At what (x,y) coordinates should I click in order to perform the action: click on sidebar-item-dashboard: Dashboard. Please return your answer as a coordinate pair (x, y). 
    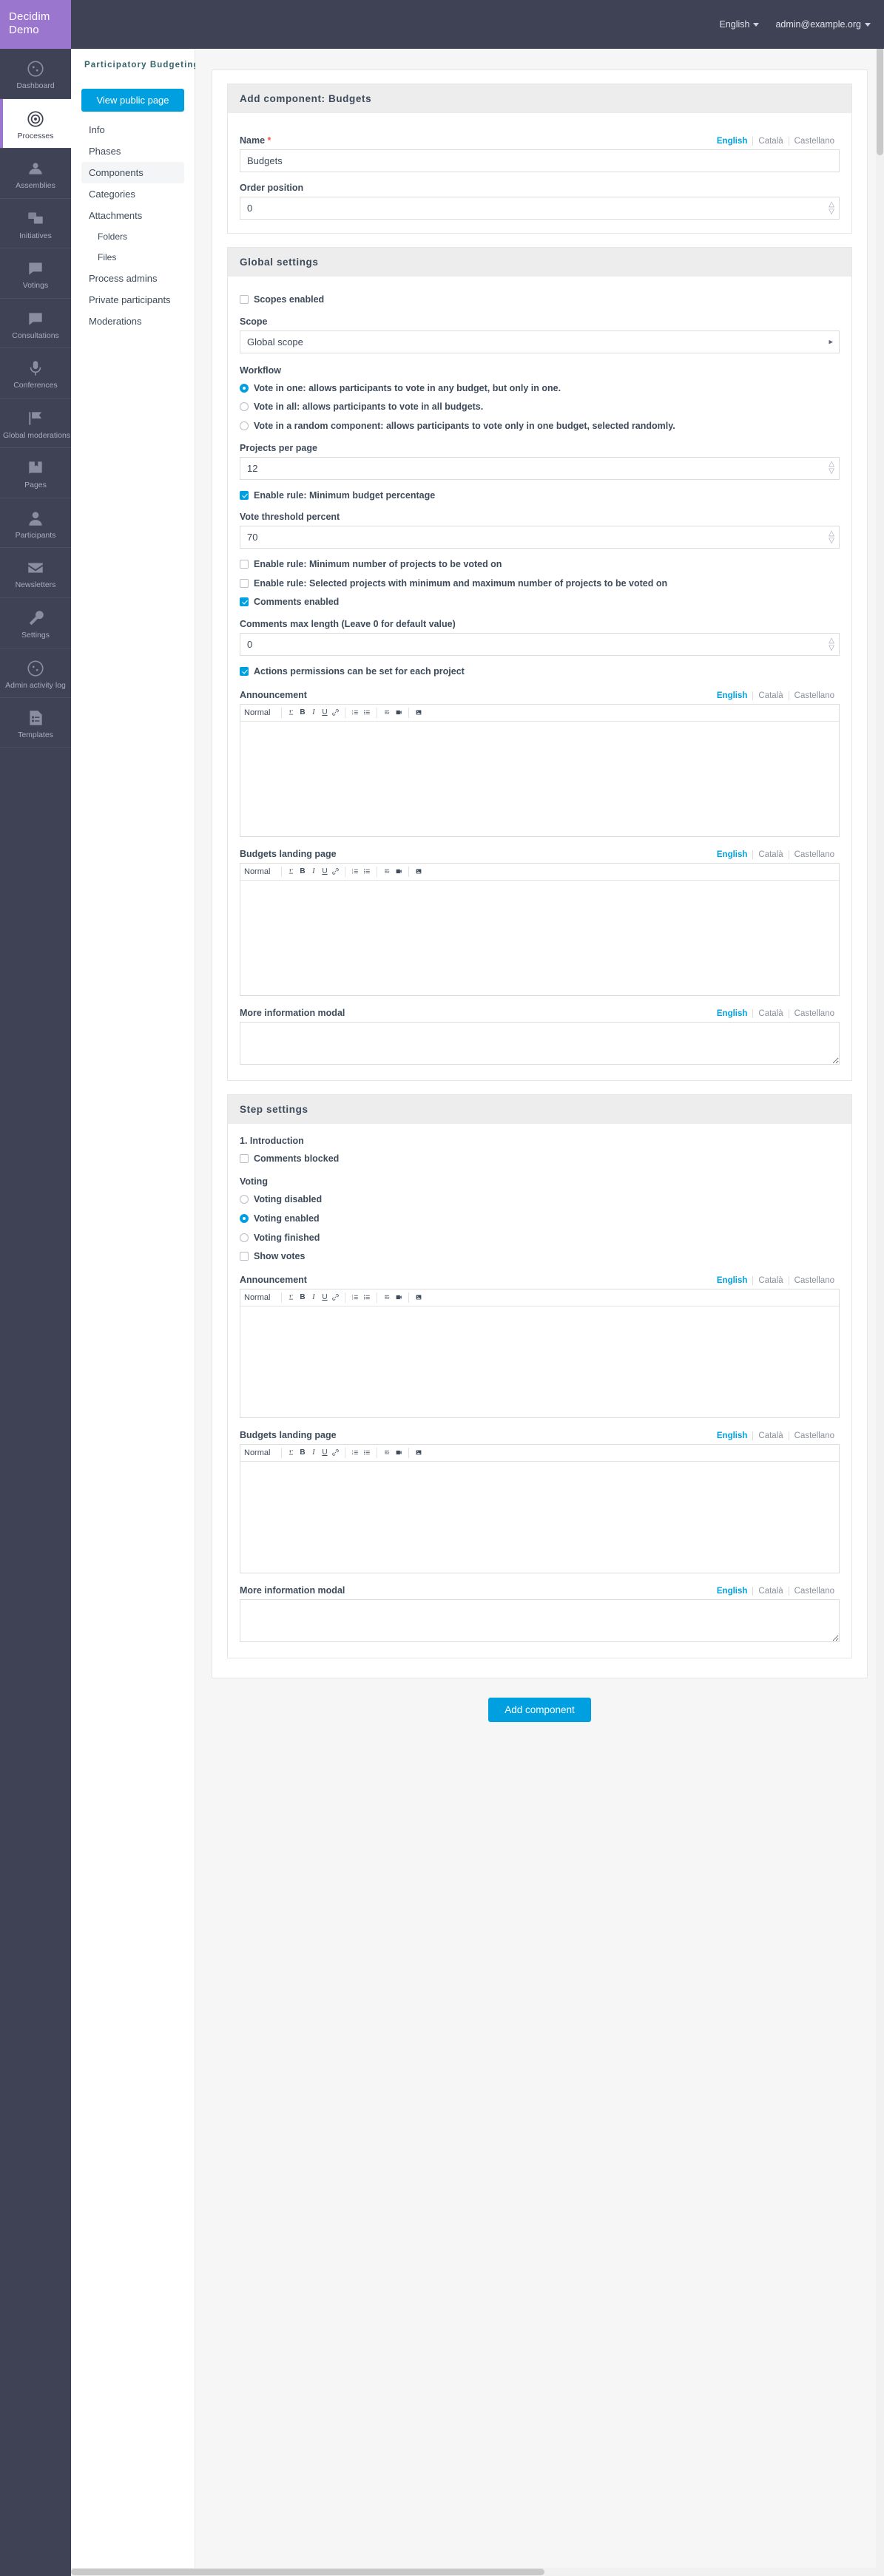
    Looking at the image, I should click on (35, 74).